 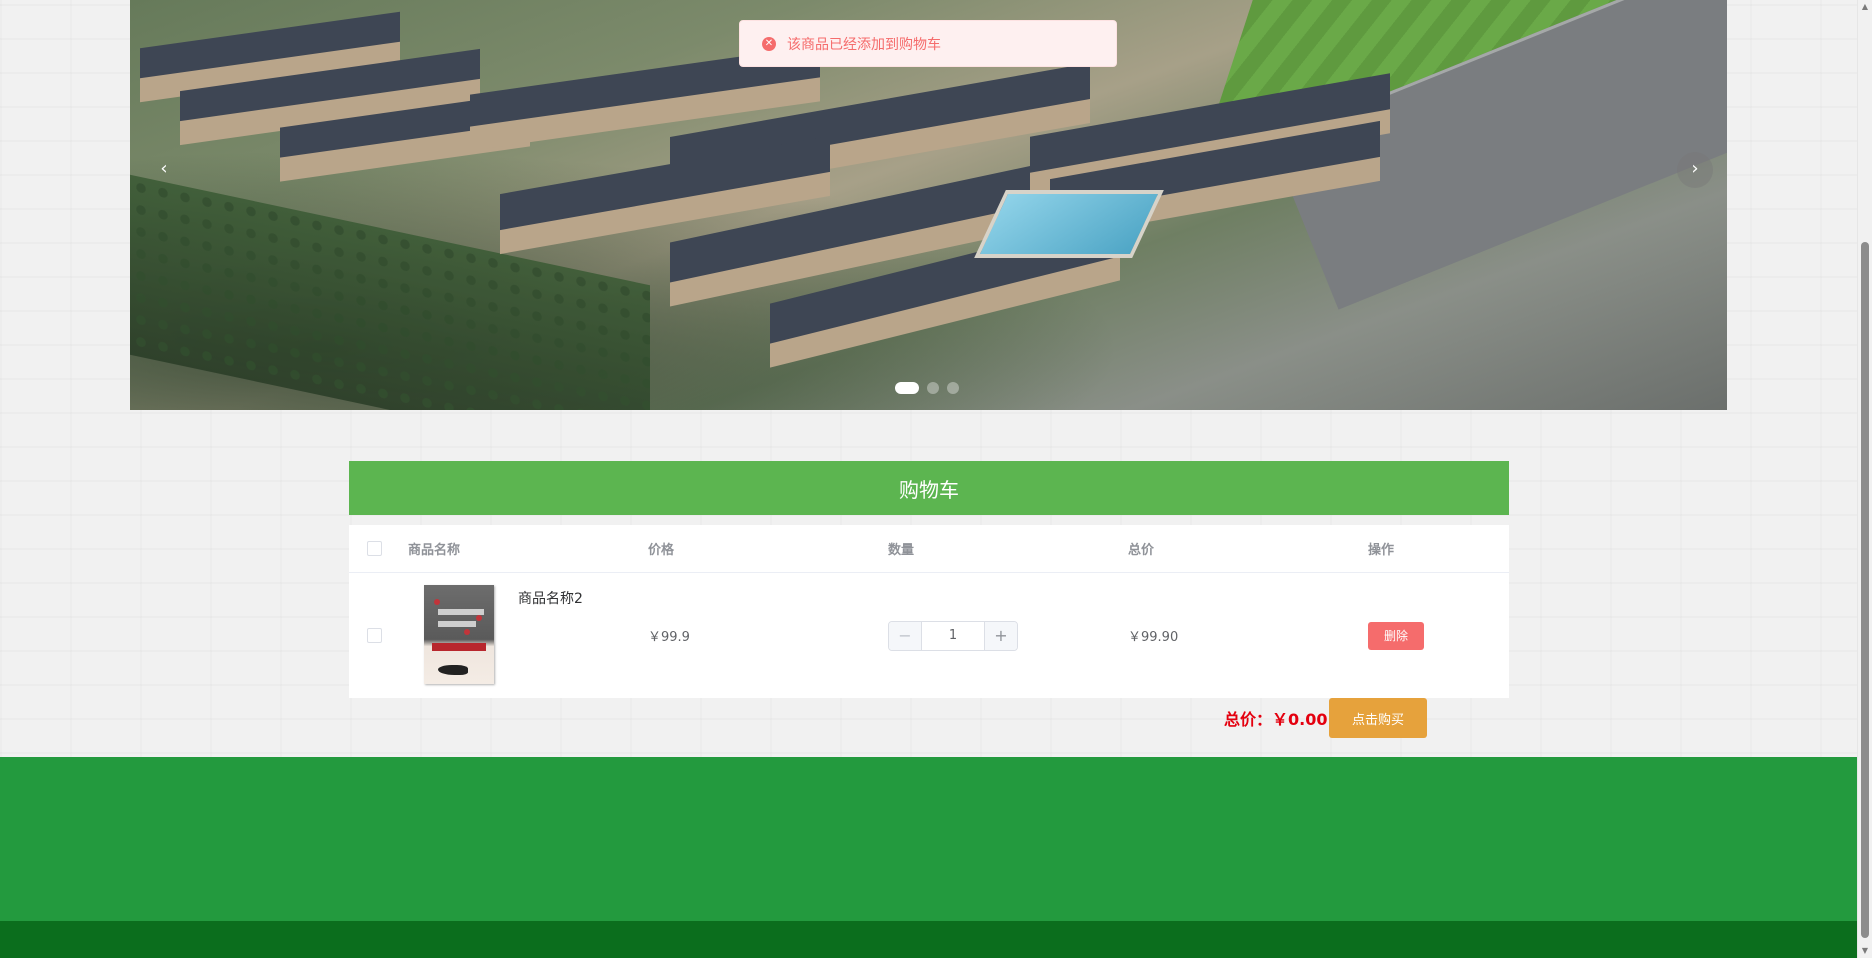 What do you see at coordinates (1865, 590) in the screenshot?
I see `scrollbar-thumb` at bounding box center [1865, 590].